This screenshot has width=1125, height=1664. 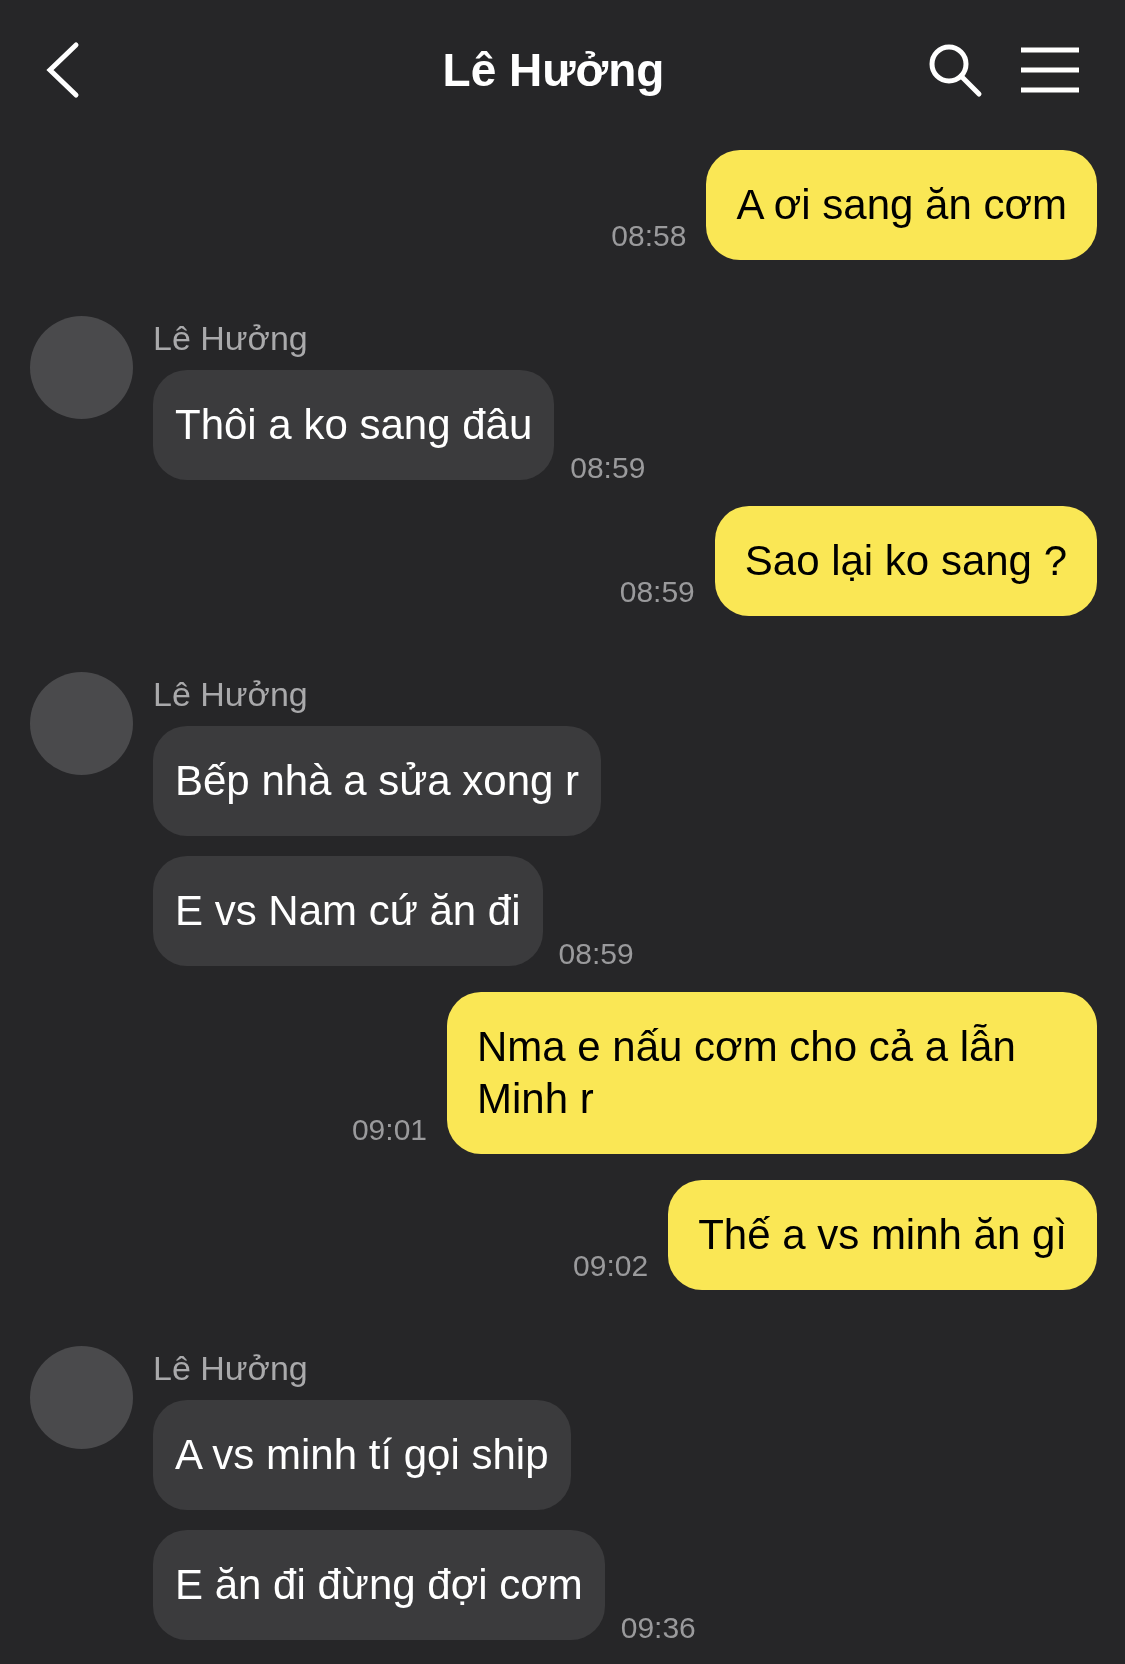 What do you see at coordinates (62, 70) in the screenshot?
I see `back-icon` at bounding box center [62, 70].